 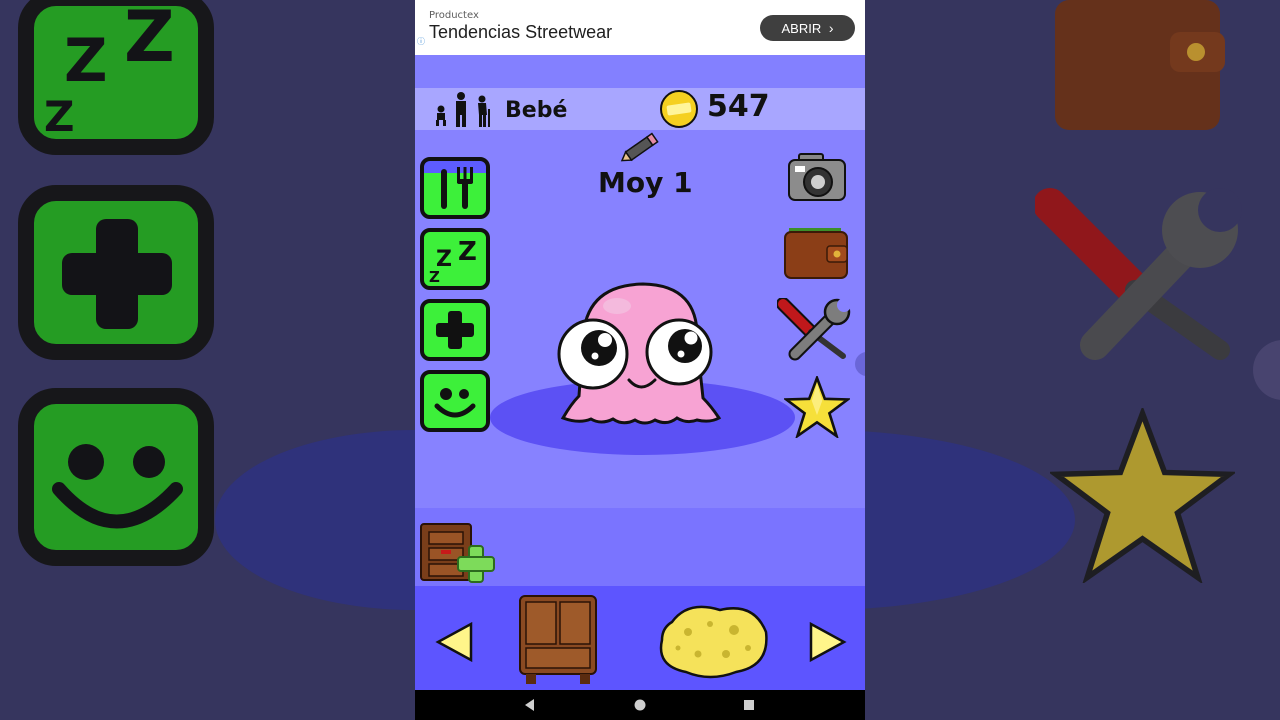 I want to click on nav-home-icon, so click(x=640, y=705).